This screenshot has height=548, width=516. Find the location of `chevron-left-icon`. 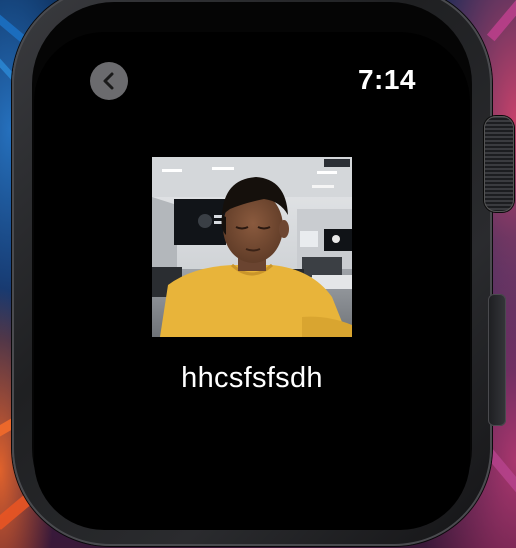

chevron-left-icon is located at coordinates (108, 81).